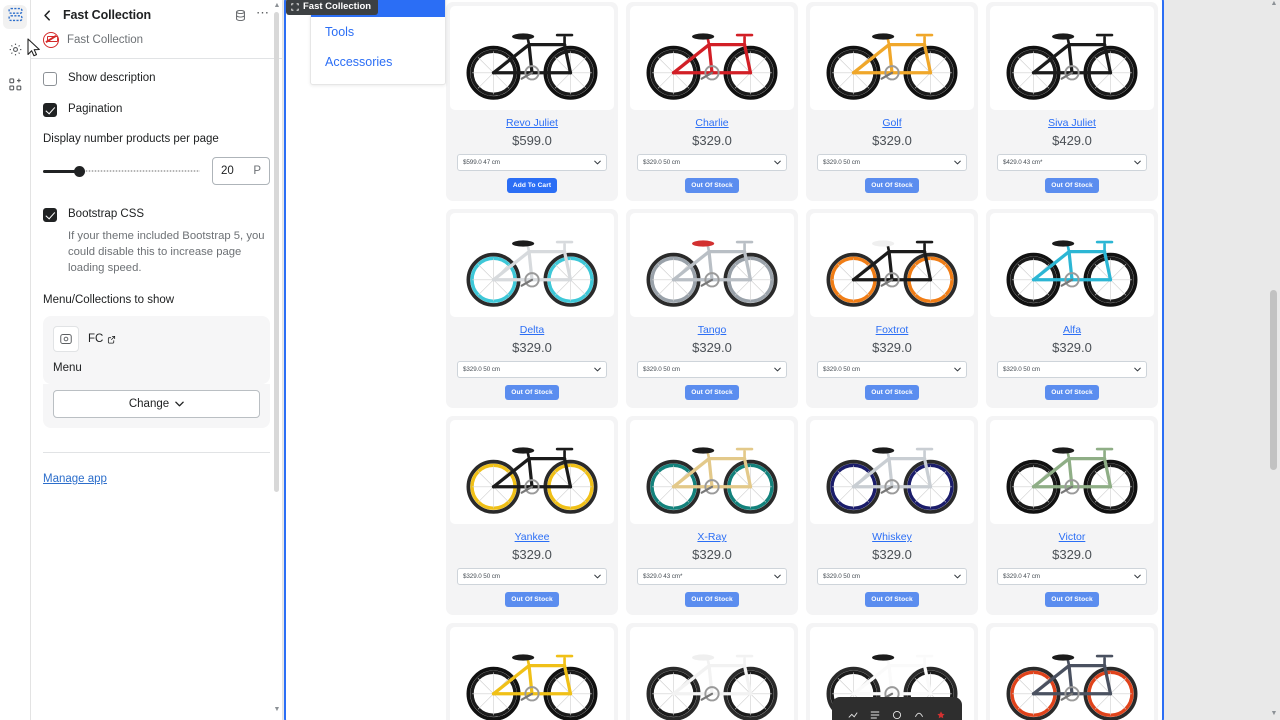  I want to click on product-title-link: Revo Juliet, so click(532, 123).